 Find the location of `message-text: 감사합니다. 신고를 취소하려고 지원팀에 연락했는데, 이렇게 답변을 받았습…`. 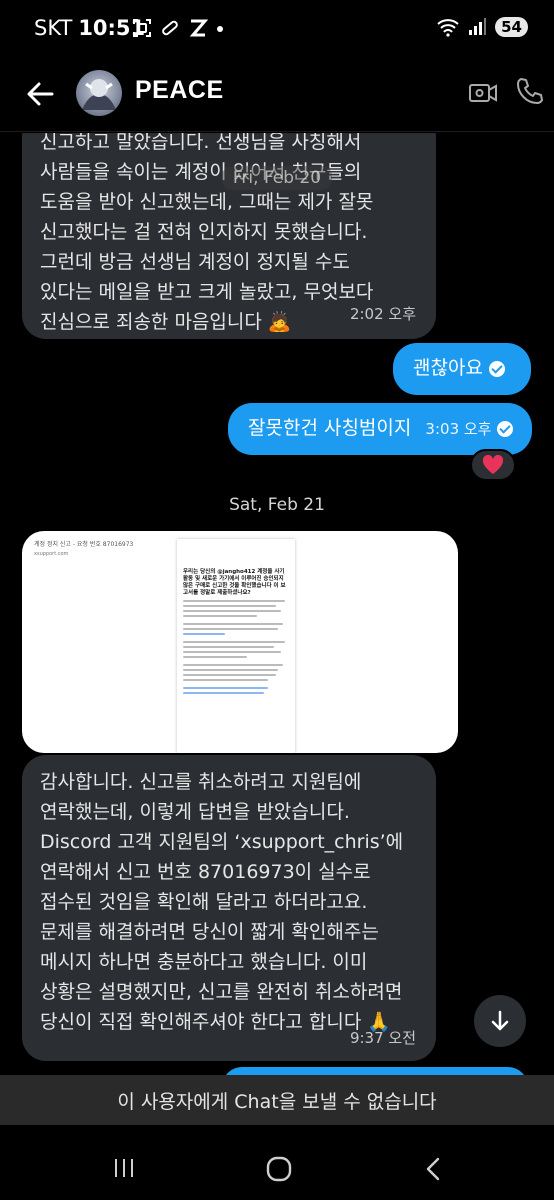

message-text: 감사합니다. 신고를 취소하려고 지원팀에 연락했는데, 이렇게 답변을 받았습… is located at coordinates (222, 902).